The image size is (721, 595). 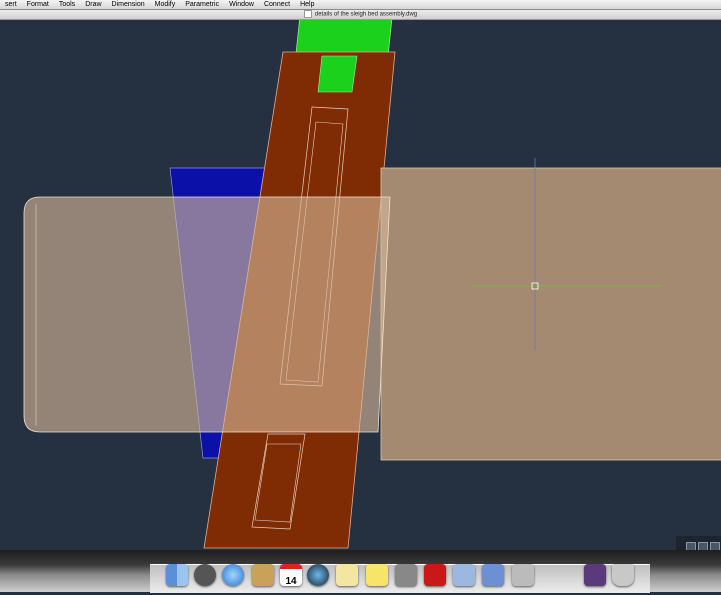 What do you see at coordinates (241, 4) in the screenshot?
I see `menu-window: Window` at bounding box center [241, 4].